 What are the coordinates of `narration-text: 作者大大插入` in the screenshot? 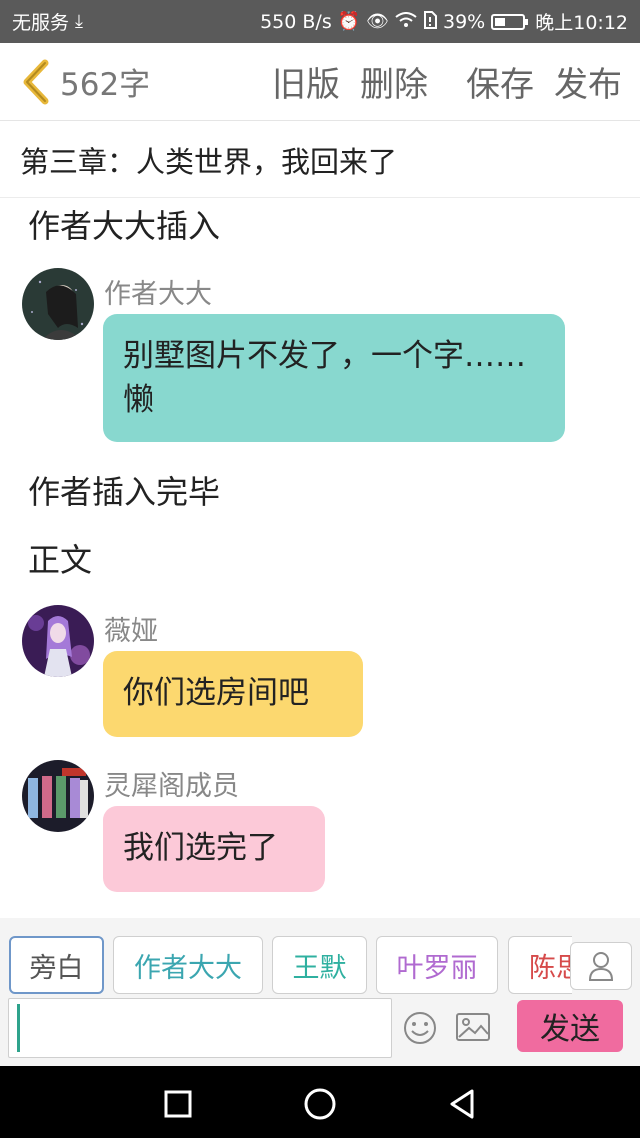 It's located at (124, 224).